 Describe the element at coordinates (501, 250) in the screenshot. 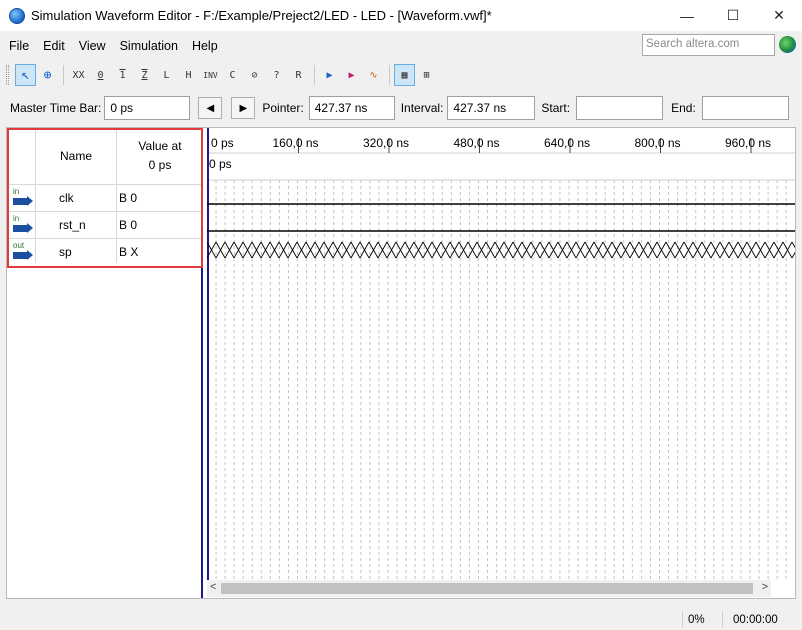

I see `wave-sp` at that location.